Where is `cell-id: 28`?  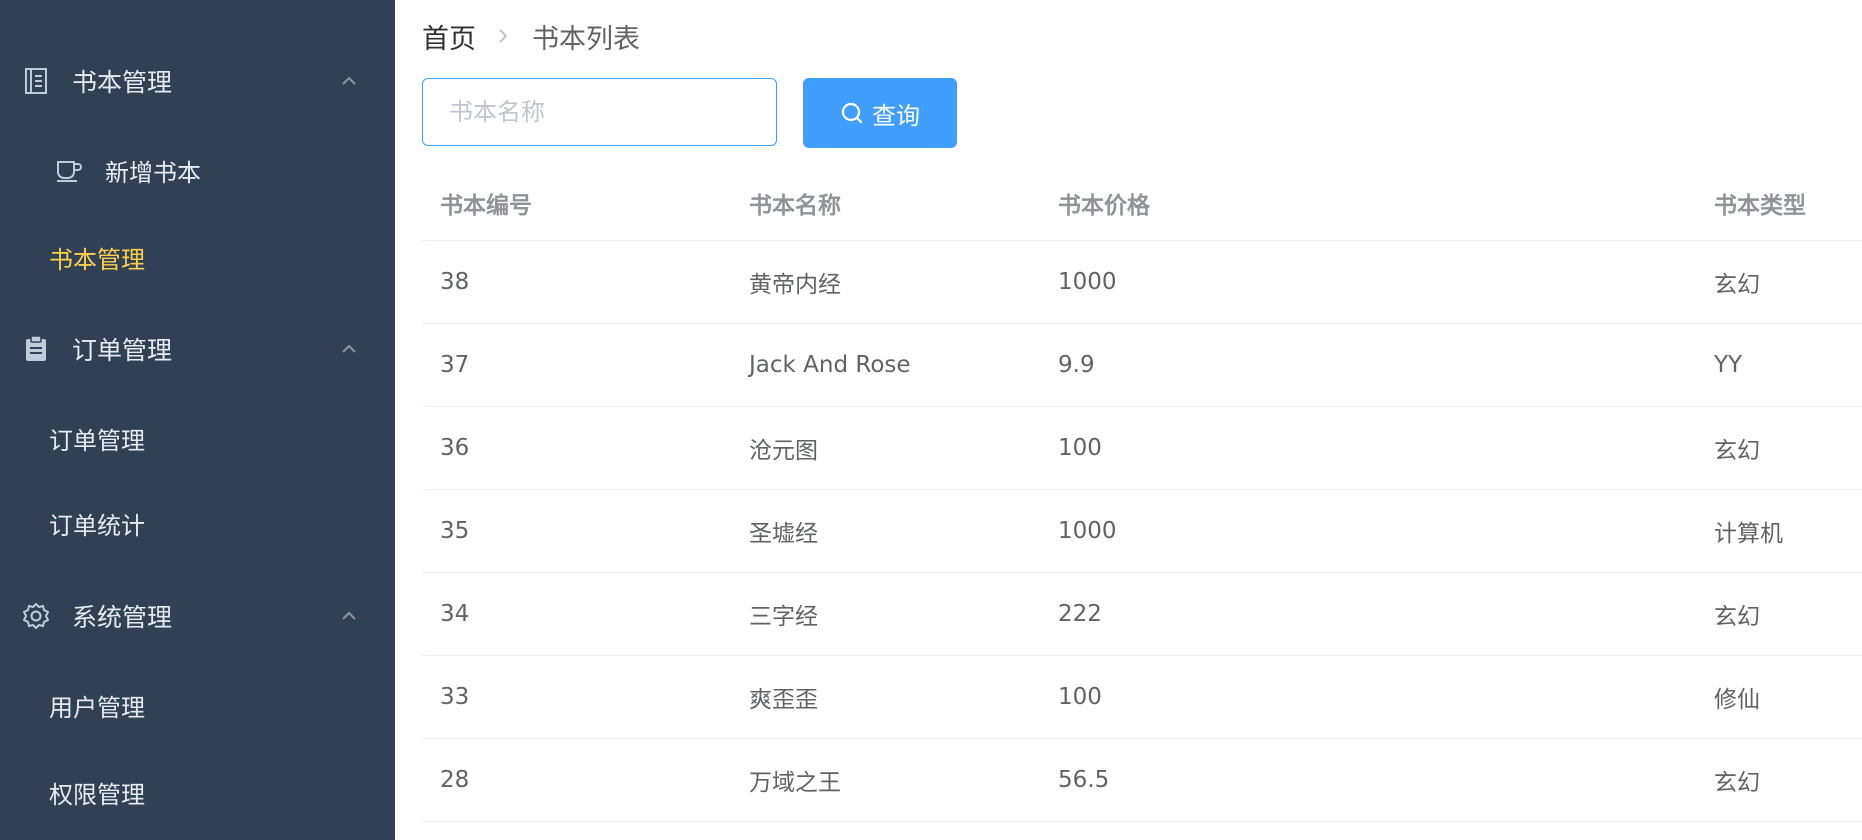 cell-id: 28 is located at coordinates (455, 780).